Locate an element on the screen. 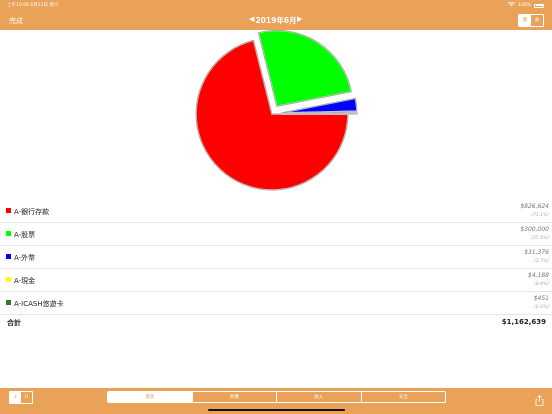  legend-name: A-現金 is located at coordinates (25, 280).